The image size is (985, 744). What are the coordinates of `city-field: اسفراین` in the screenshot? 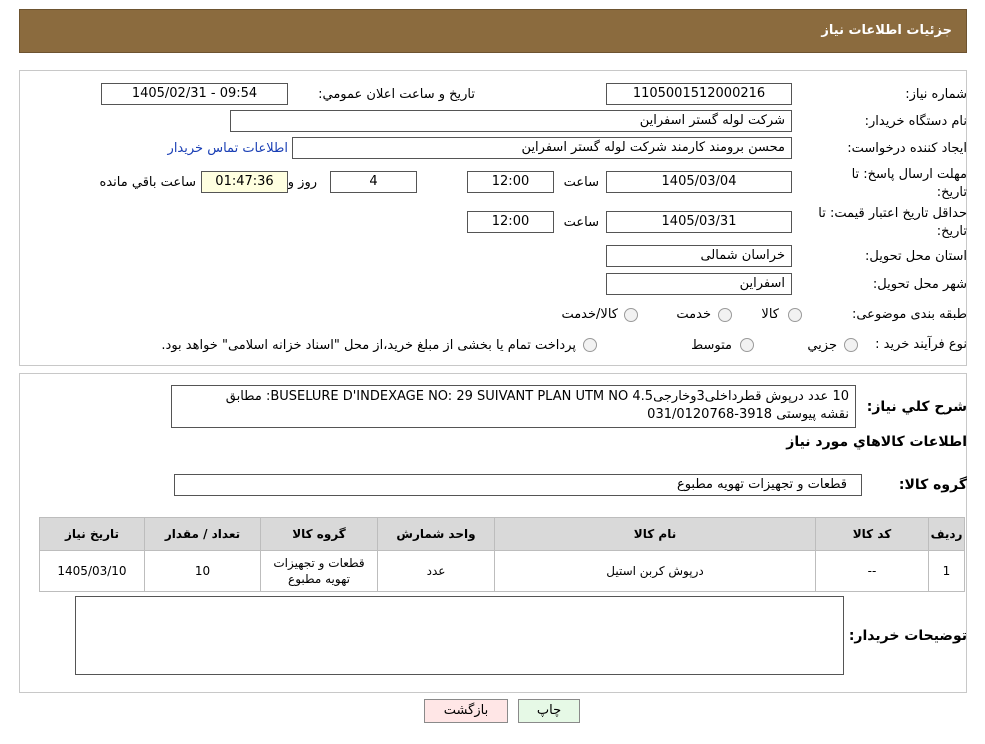 It's located at (699, 284).